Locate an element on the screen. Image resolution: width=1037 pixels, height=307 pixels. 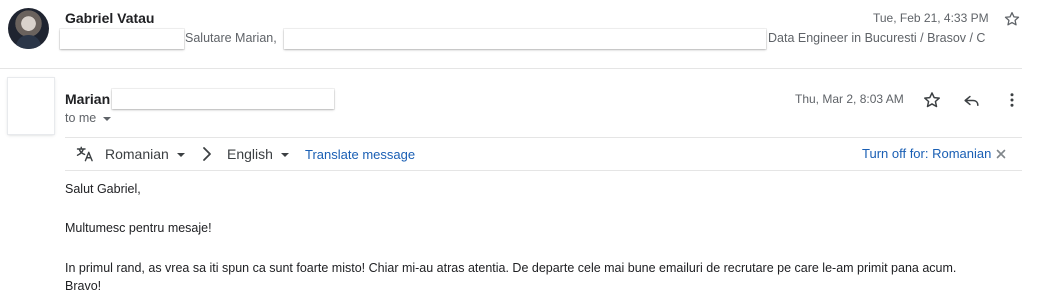
translate-bar-top-border is located at coordinates (543, 137).